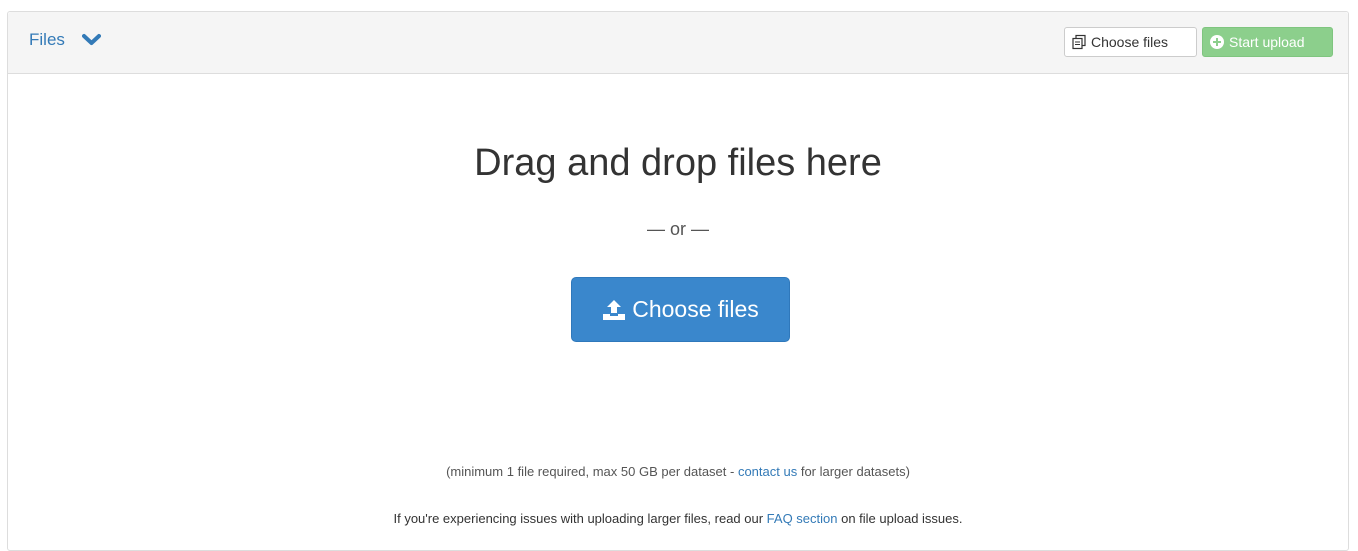  Describe the element at coordinates (47, 39) in the screenshot. I see `files-label: Files` at that location.